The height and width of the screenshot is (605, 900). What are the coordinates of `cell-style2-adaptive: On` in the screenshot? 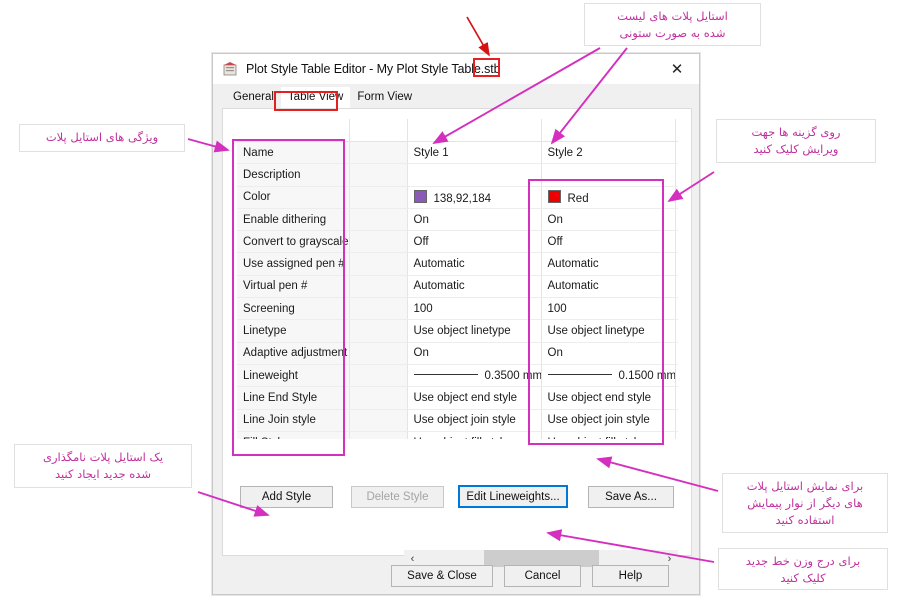 It's located at (608, 353).